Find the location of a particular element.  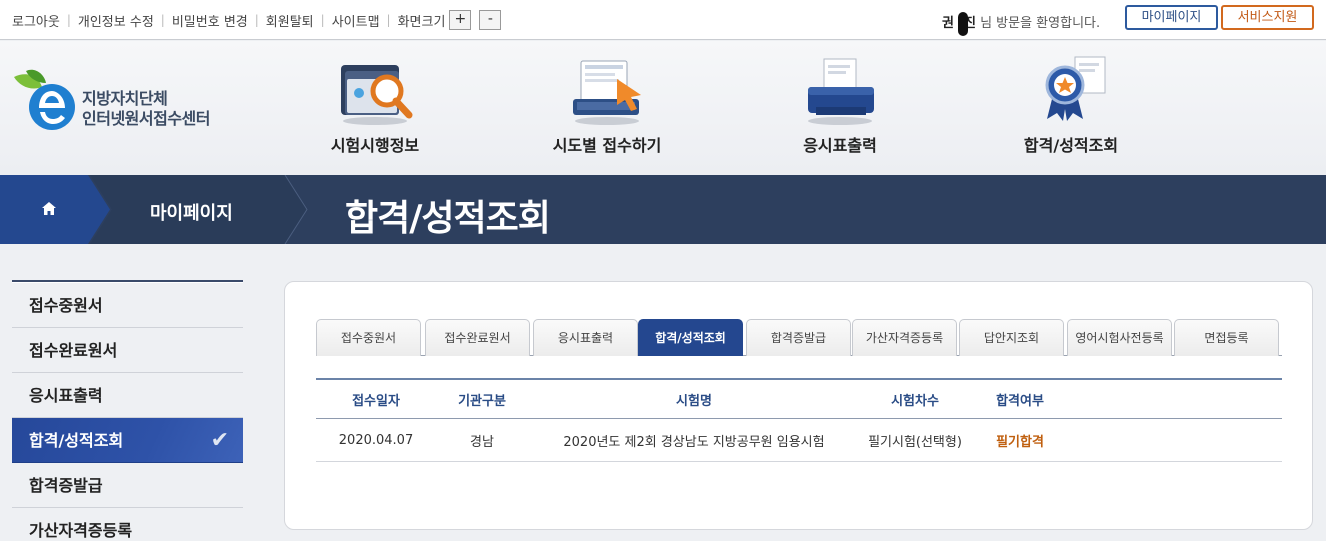

tab-certificate: 합격증발급 is located at coordinates (798, 337).